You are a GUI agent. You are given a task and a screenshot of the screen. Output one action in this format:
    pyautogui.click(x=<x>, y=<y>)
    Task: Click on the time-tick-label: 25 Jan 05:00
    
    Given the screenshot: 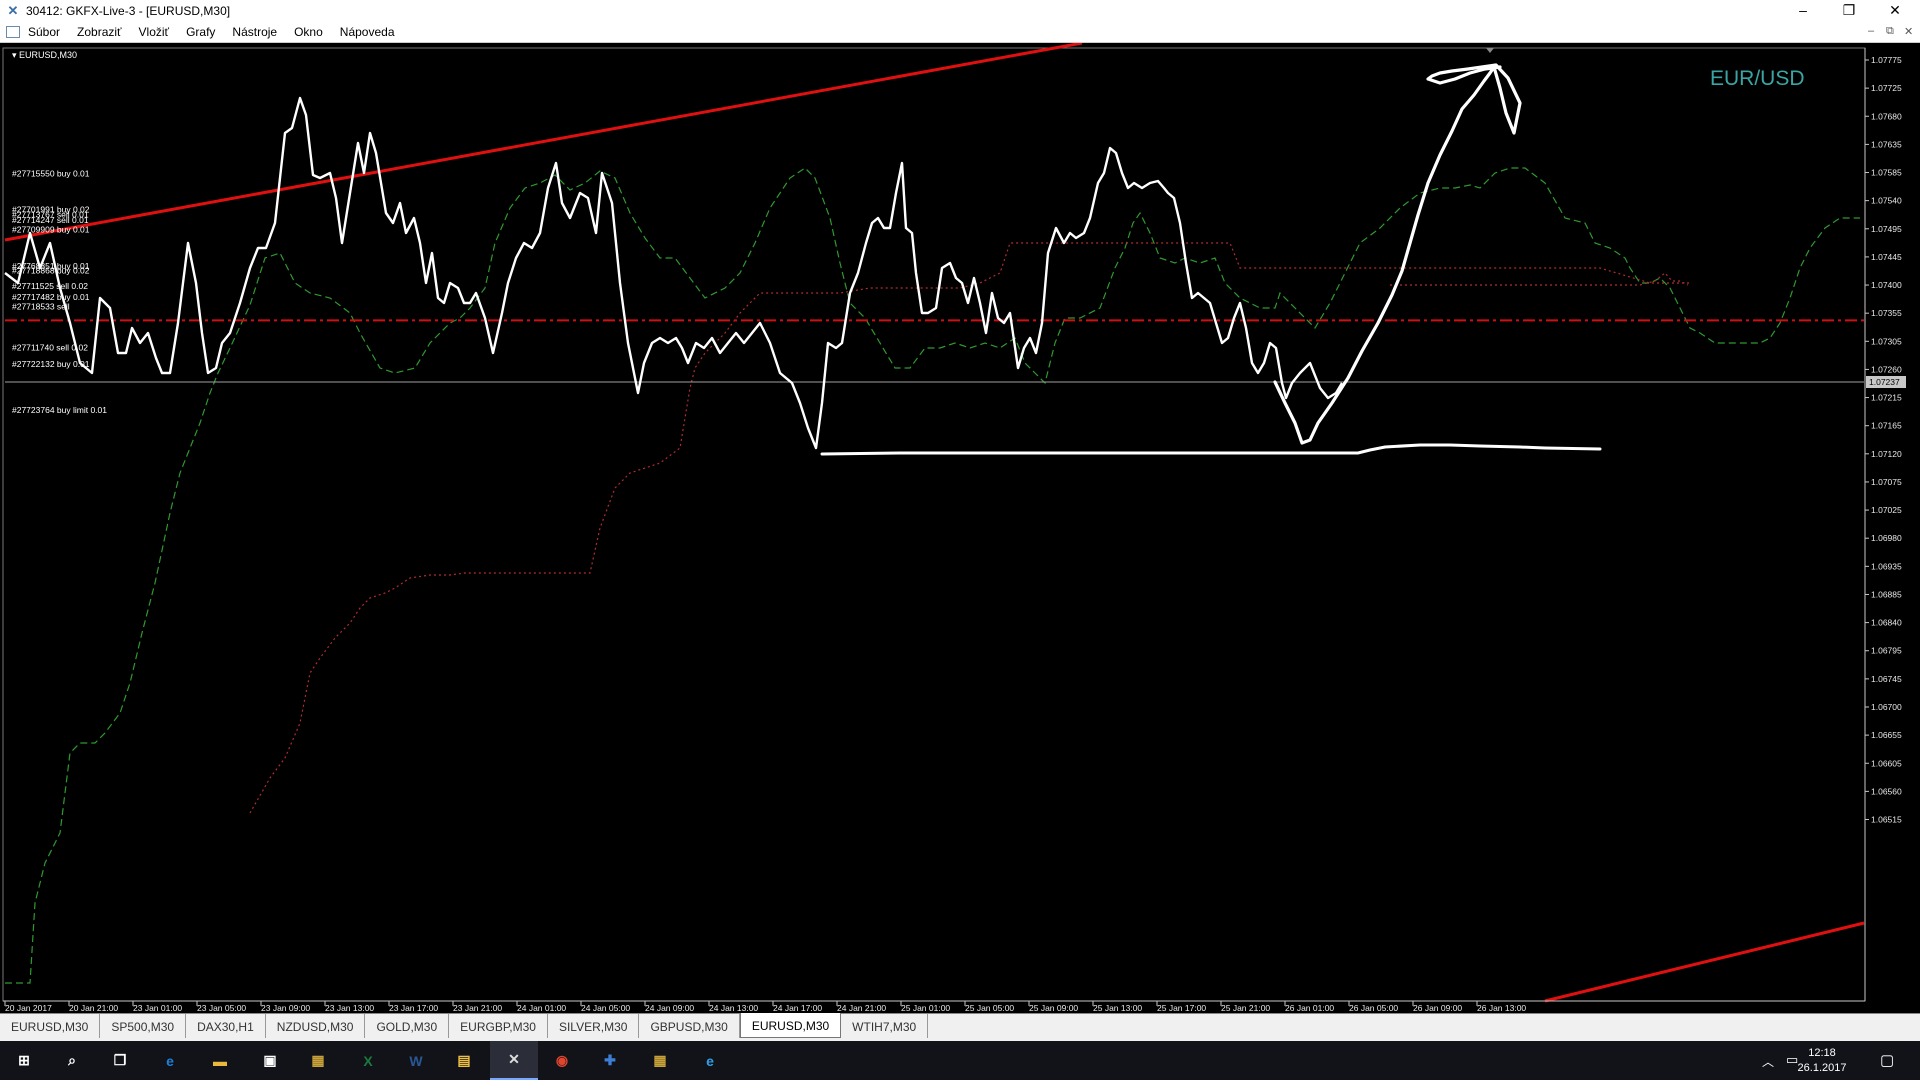 What is the action you would take?
    pyautogui.click(x=989, y=1008)
    